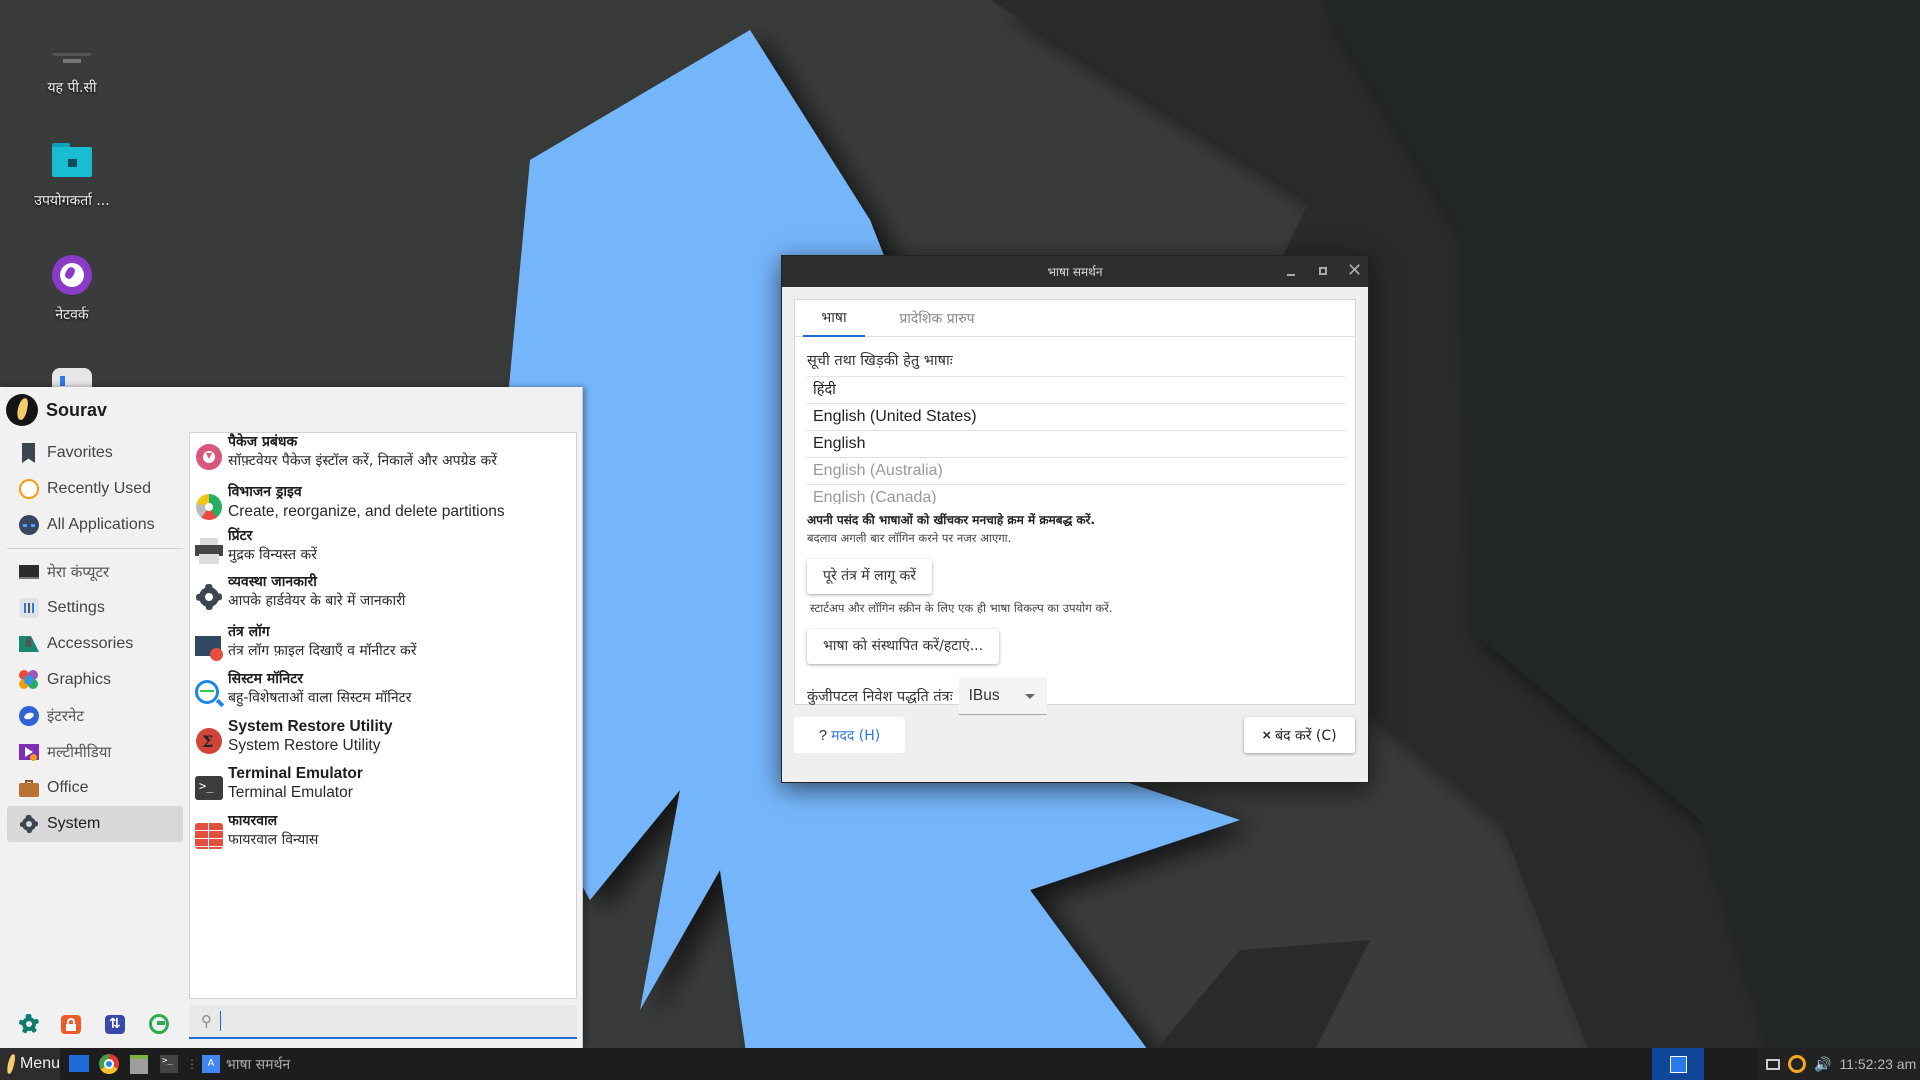 The width and height of the screenshot is (1920, 1080). I want to click on title-bar: भाषा समर्थन ✕, so click(1075, 271).